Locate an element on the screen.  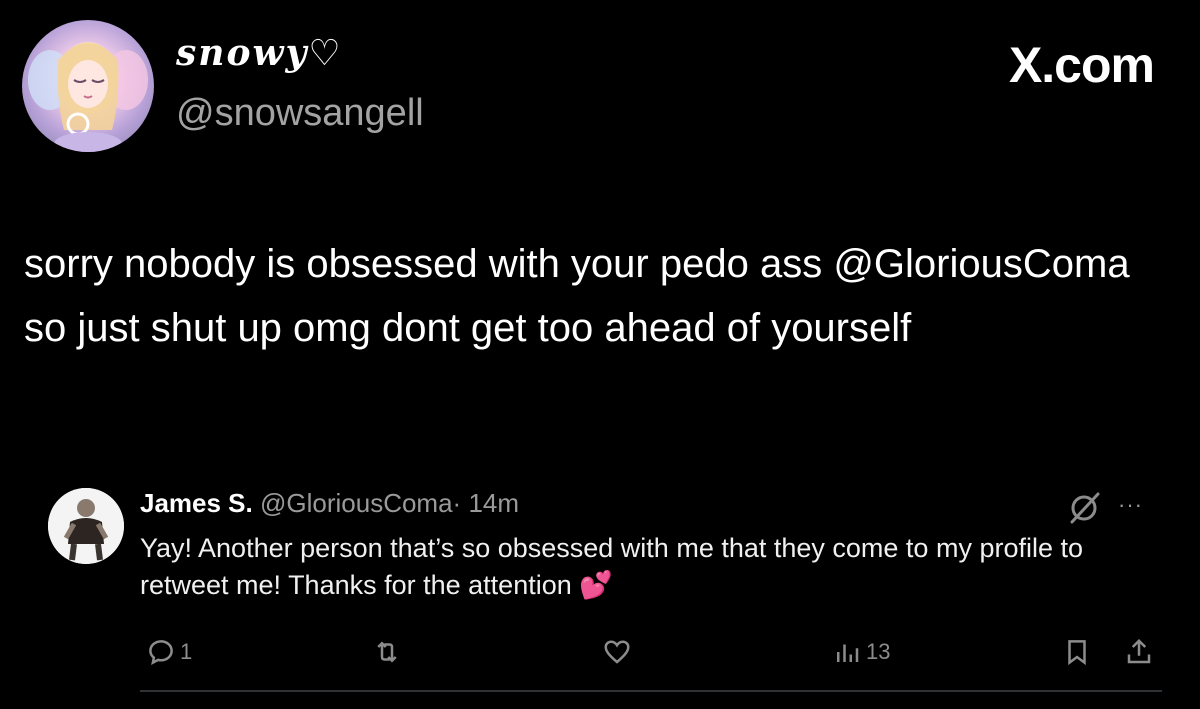
reply-author-name: James S. is located at coordinates (196, 503).